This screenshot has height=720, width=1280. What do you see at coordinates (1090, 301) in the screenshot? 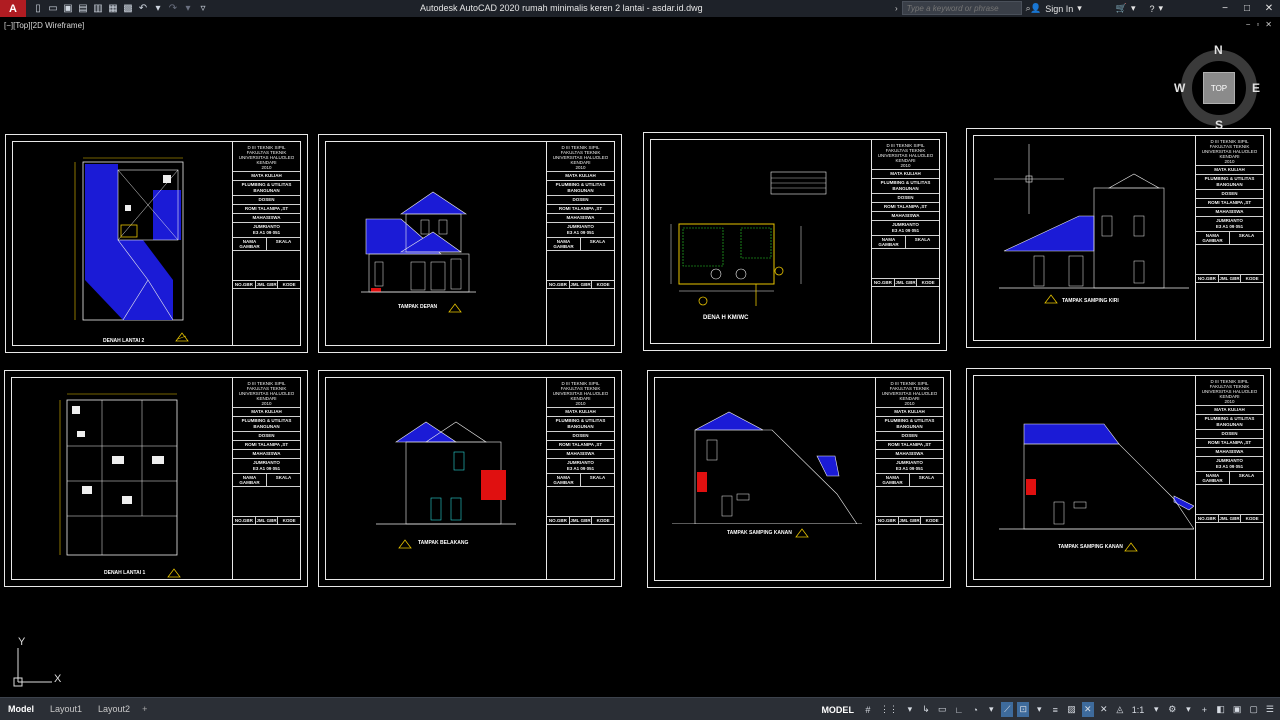
I see `sheet-caption: TAMPAK SAMPING KIRI` at bounding box center [1090, 301].